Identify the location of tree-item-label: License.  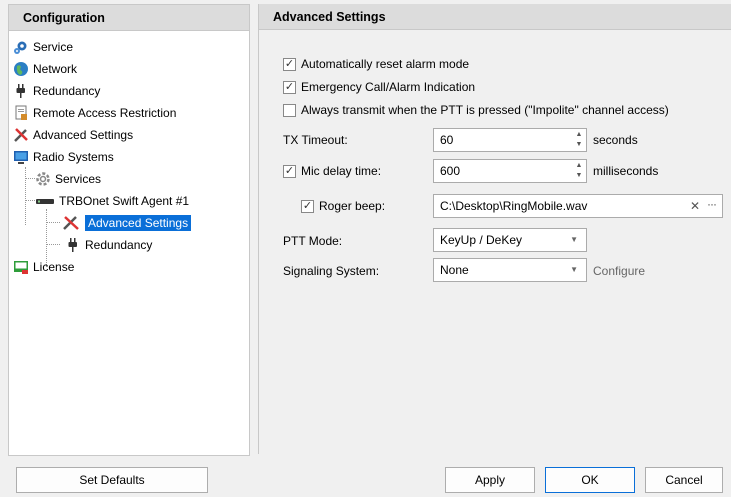
(54, 267).